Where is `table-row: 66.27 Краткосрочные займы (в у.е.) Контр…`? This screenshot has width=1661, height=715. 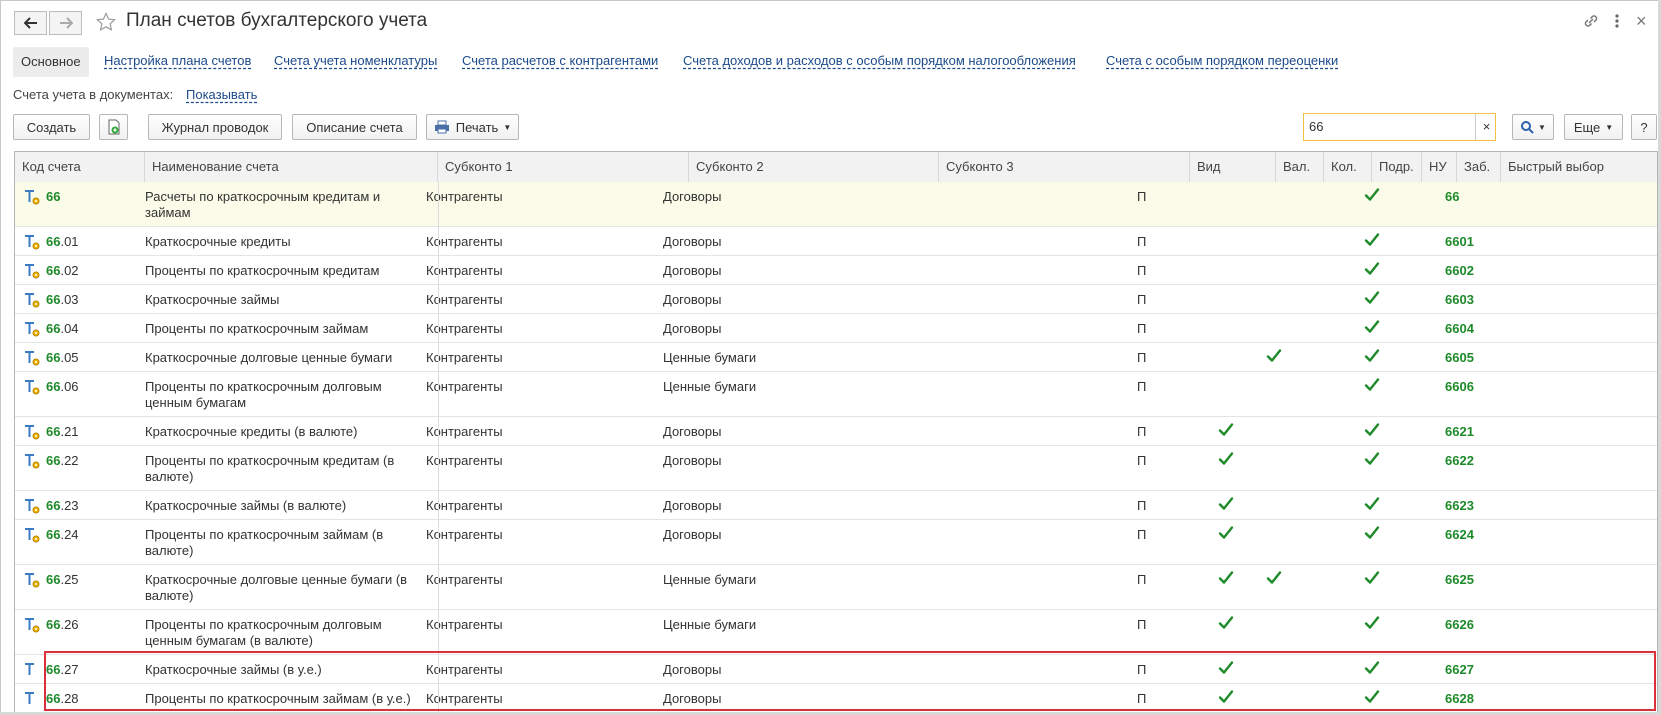
table-row: 66.27 Краткосрочные займы (в у.е.) Контр… is located at coordinates (836, 669).